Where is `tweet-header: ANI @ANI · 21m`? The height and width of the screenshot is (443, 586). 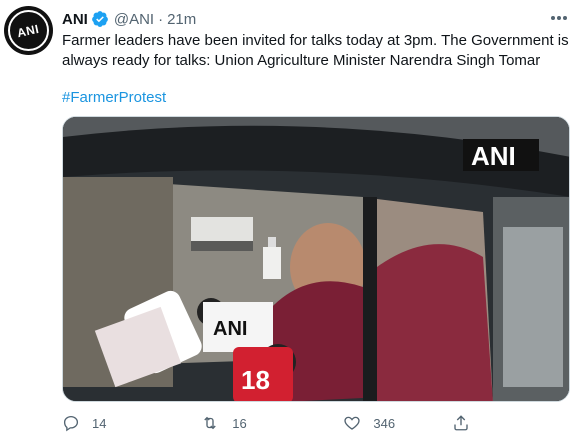
tweet-header: ANI @ANI · 21m is located at coordinates (129, 19).